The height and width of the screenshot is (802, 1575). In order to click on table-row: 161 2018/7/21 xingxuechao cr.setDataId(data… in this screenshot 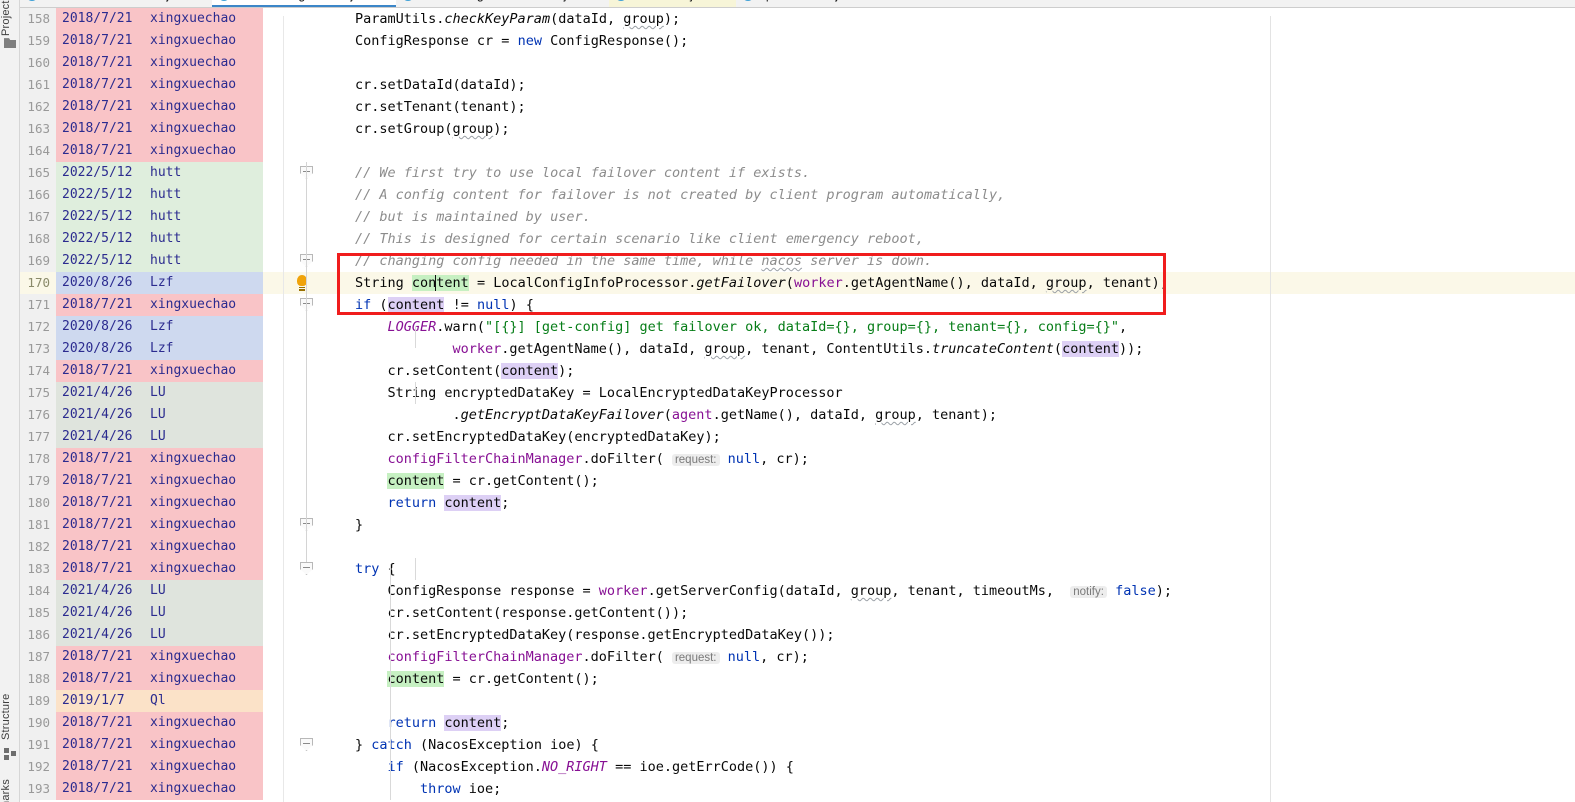, I will do `click(797, 85)`.